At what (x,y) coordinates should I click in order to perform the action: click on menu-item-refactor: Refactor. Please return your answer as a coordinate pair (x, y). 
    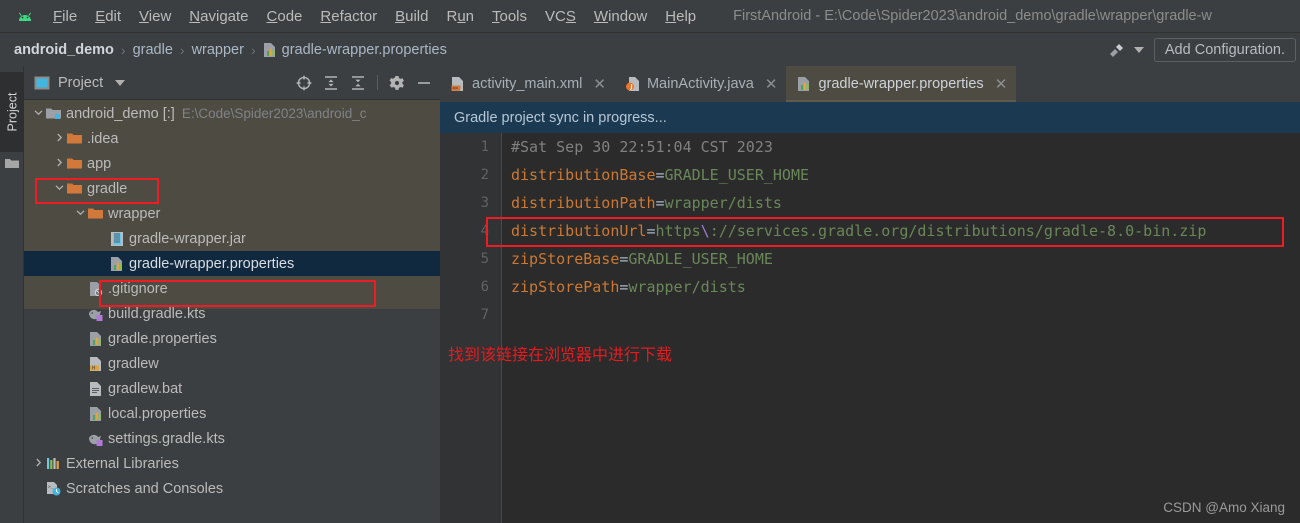
    Looking at the image, I should click on (348, 16).